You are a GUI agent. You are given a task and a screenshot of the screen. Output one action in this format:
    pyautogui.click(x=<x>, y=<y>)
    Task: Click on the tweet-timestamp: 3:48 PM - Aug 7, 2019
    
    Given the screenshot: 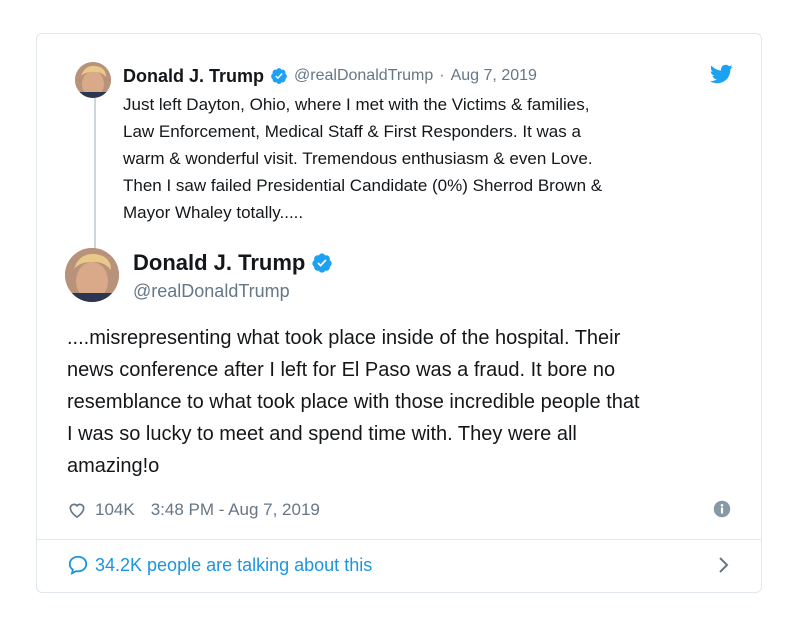 What is the action you would take?
    pyautogui.click(x=235, y=510)
    